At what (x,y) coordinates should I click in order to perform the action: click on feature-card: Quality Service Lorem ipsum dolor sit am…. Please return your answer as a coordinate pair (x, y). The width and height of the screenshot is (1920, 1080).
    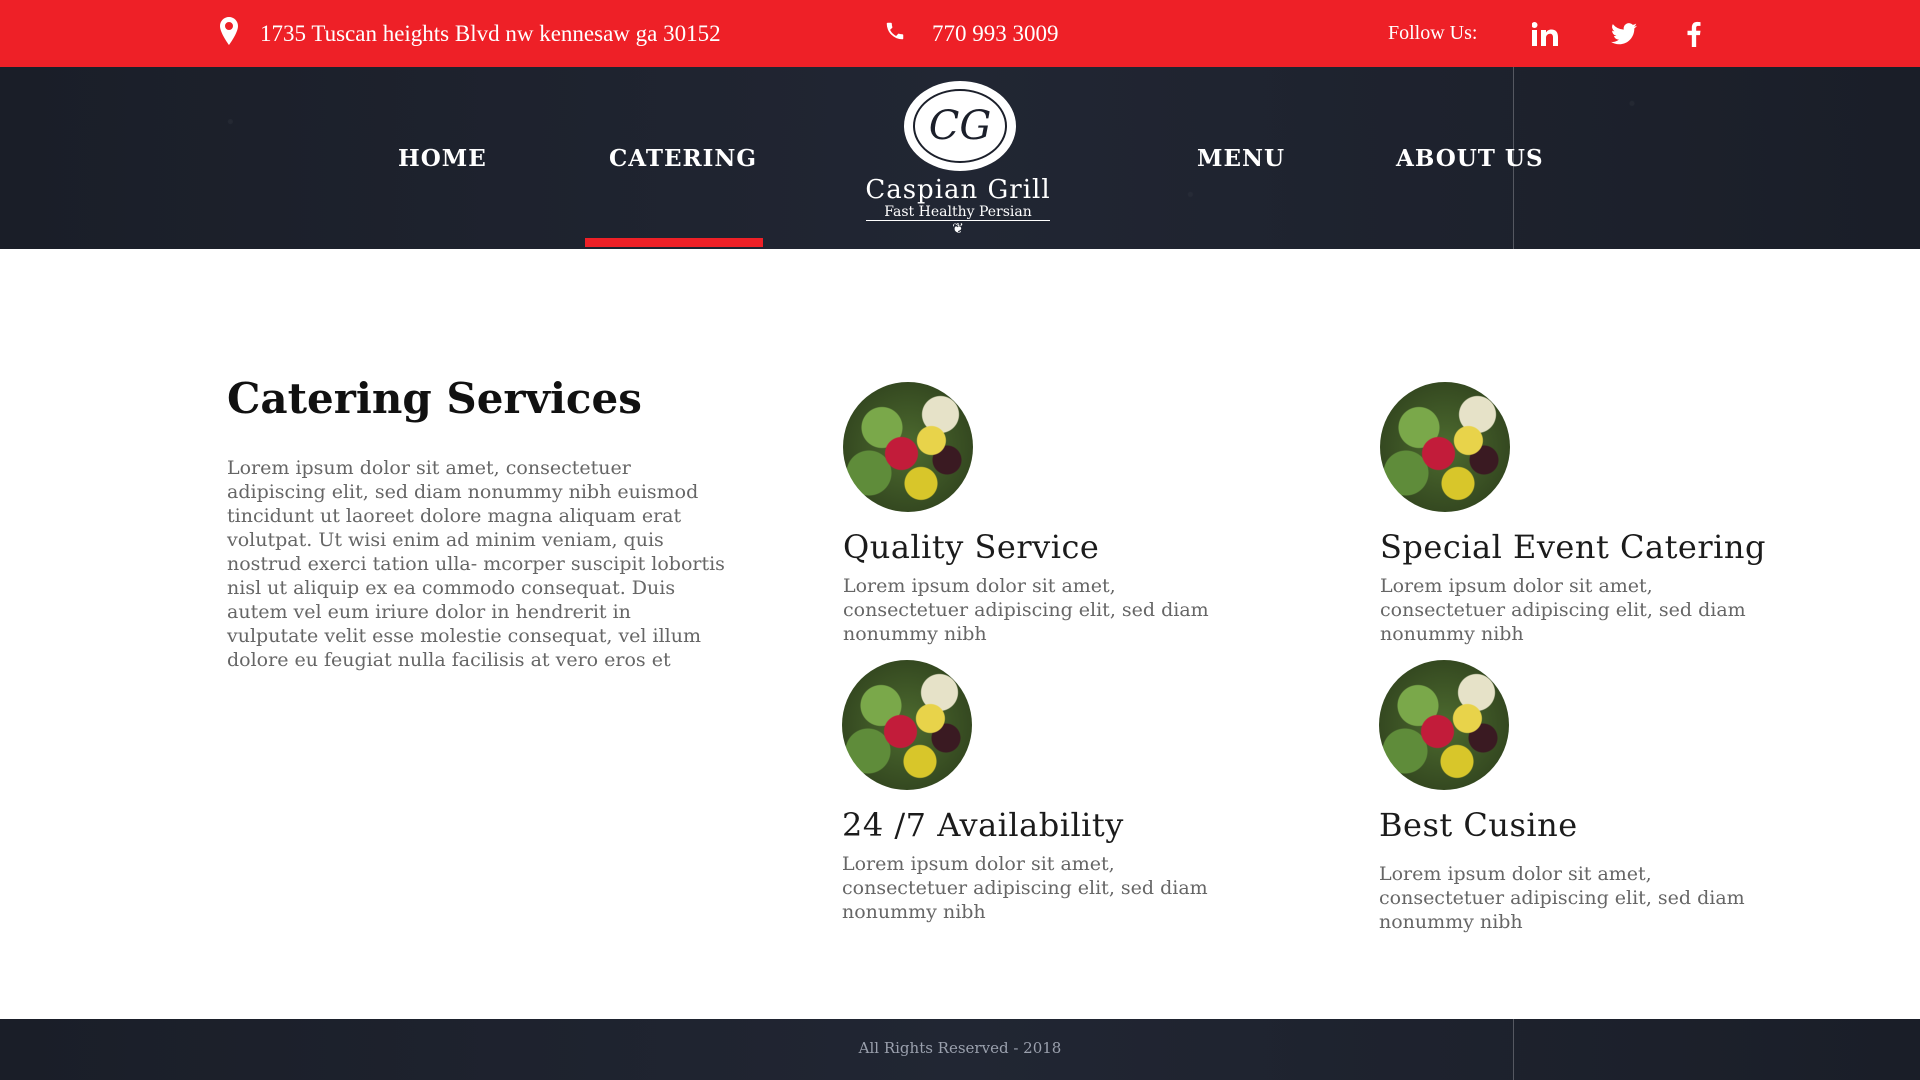
    Looking at the image, I should click on (1053, 514).